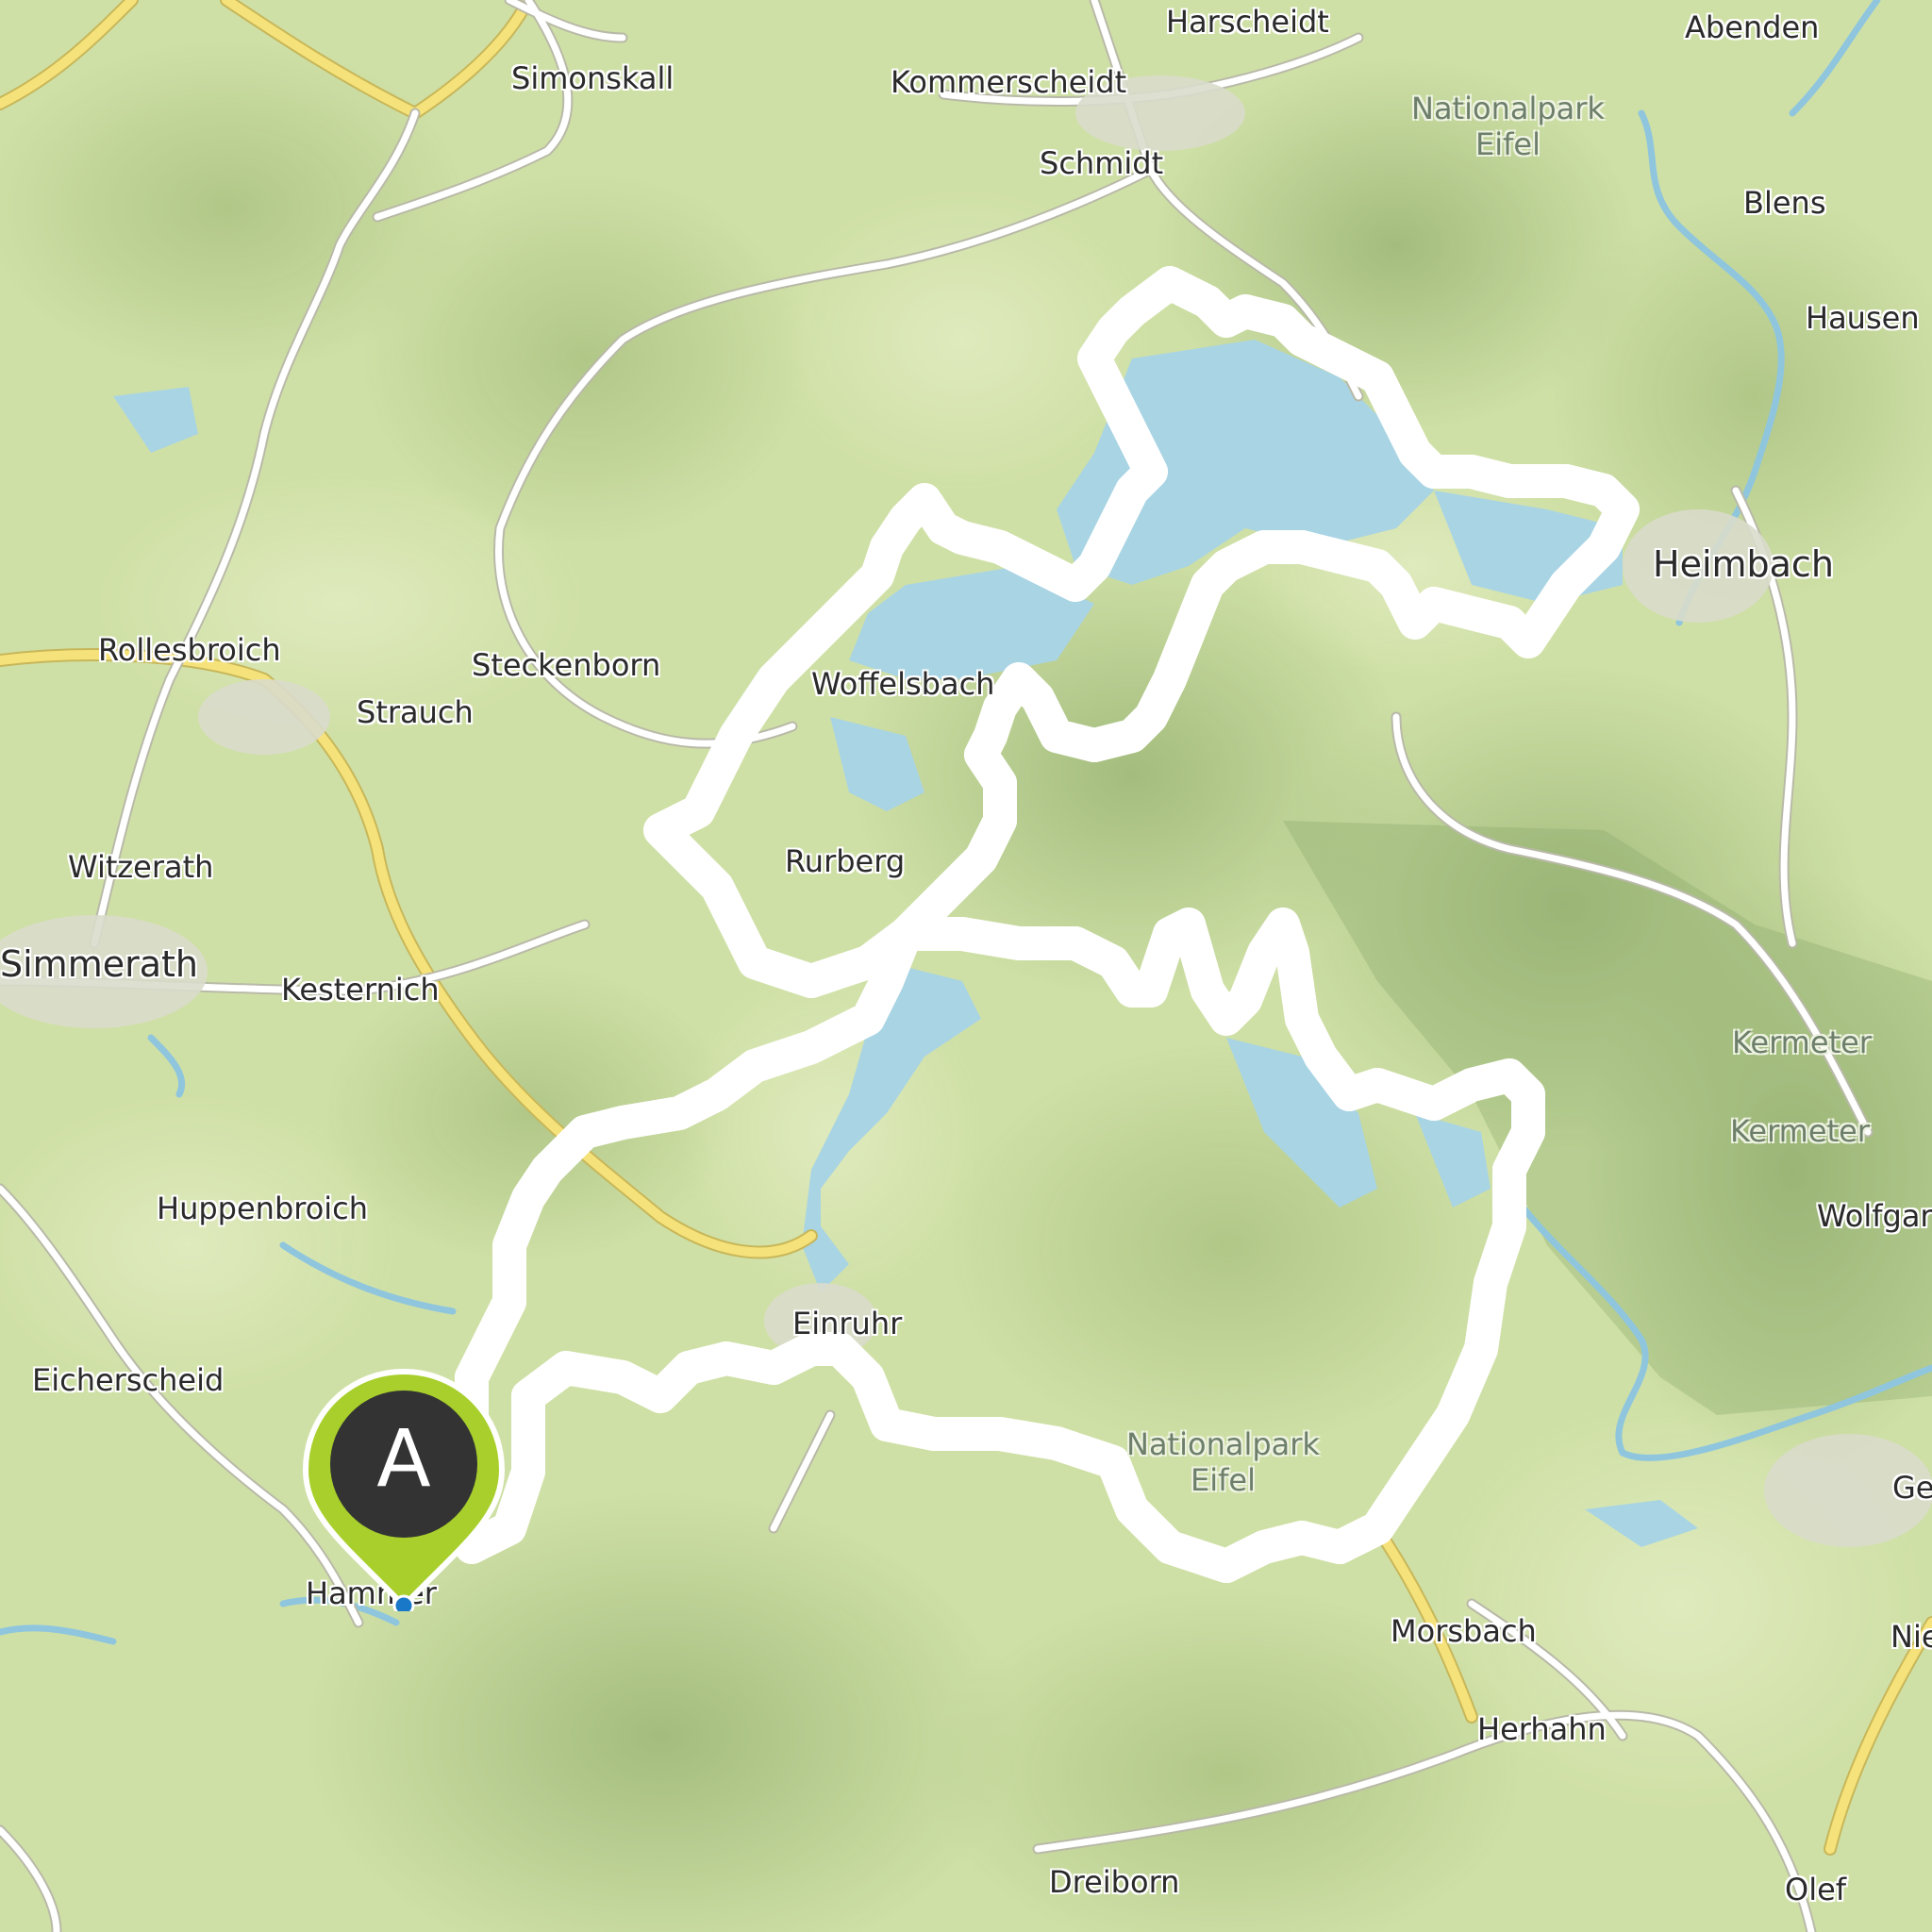 This screenshot has height=1932, width=1932. What do you see at coordinates (415, 712) in the screenshot?
I see `place-label-strauch: Strauch` at bounding box center [415, 712].